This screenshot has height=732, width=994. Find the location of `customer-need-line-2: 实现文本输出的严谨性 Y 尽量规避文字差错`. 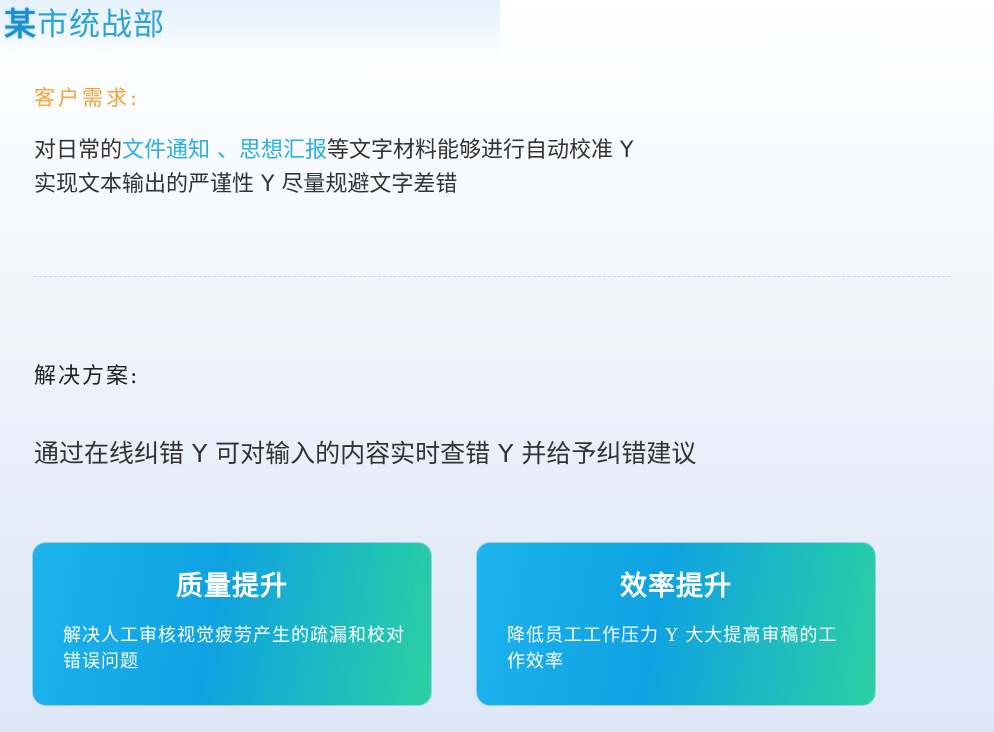

customer-need-line-2: 实现文本输出的严谨性 Y 尽量规避文字差错 is located at coordinates (246, 184).